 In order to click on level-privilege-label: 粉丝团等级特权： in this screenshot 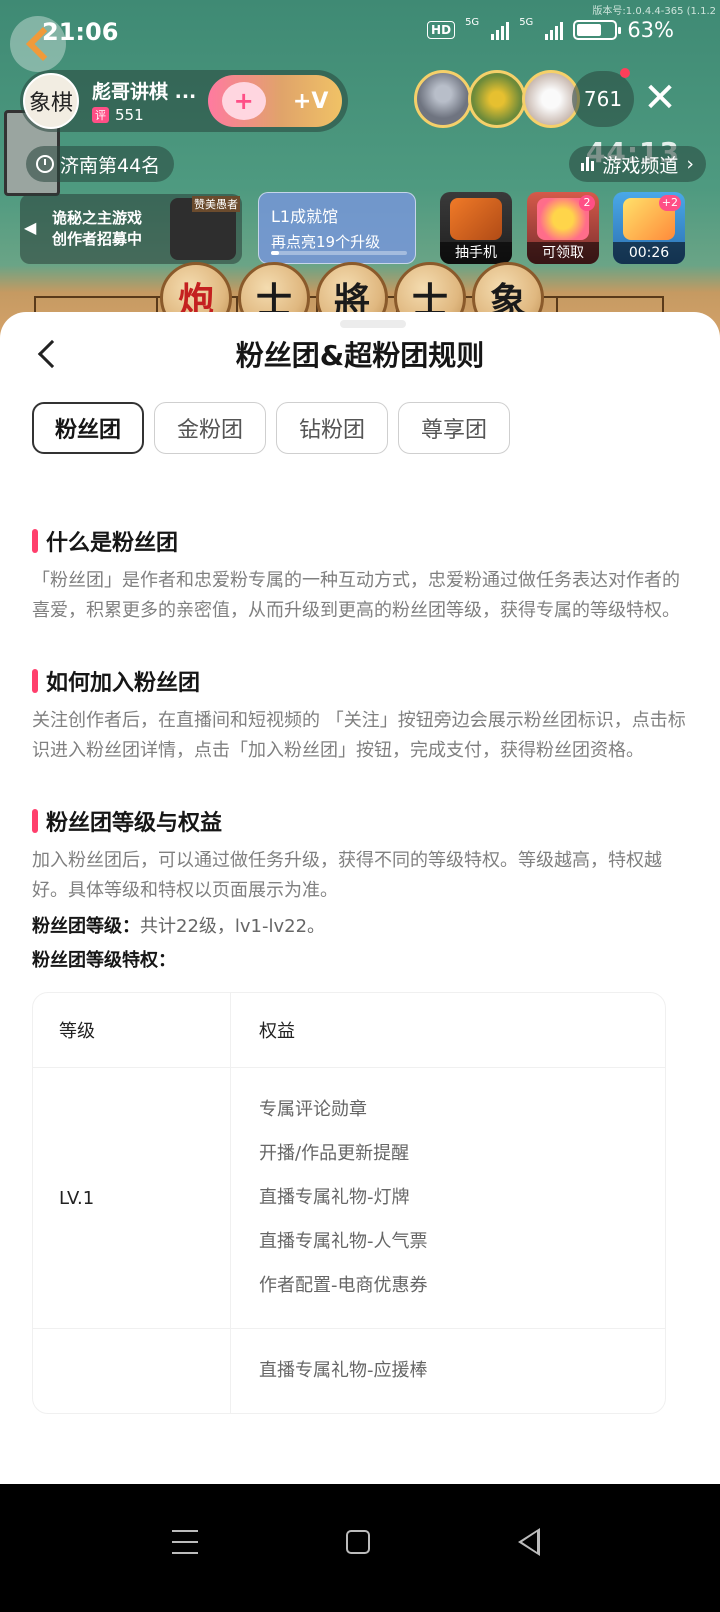, I will do `click(104, 960)`.